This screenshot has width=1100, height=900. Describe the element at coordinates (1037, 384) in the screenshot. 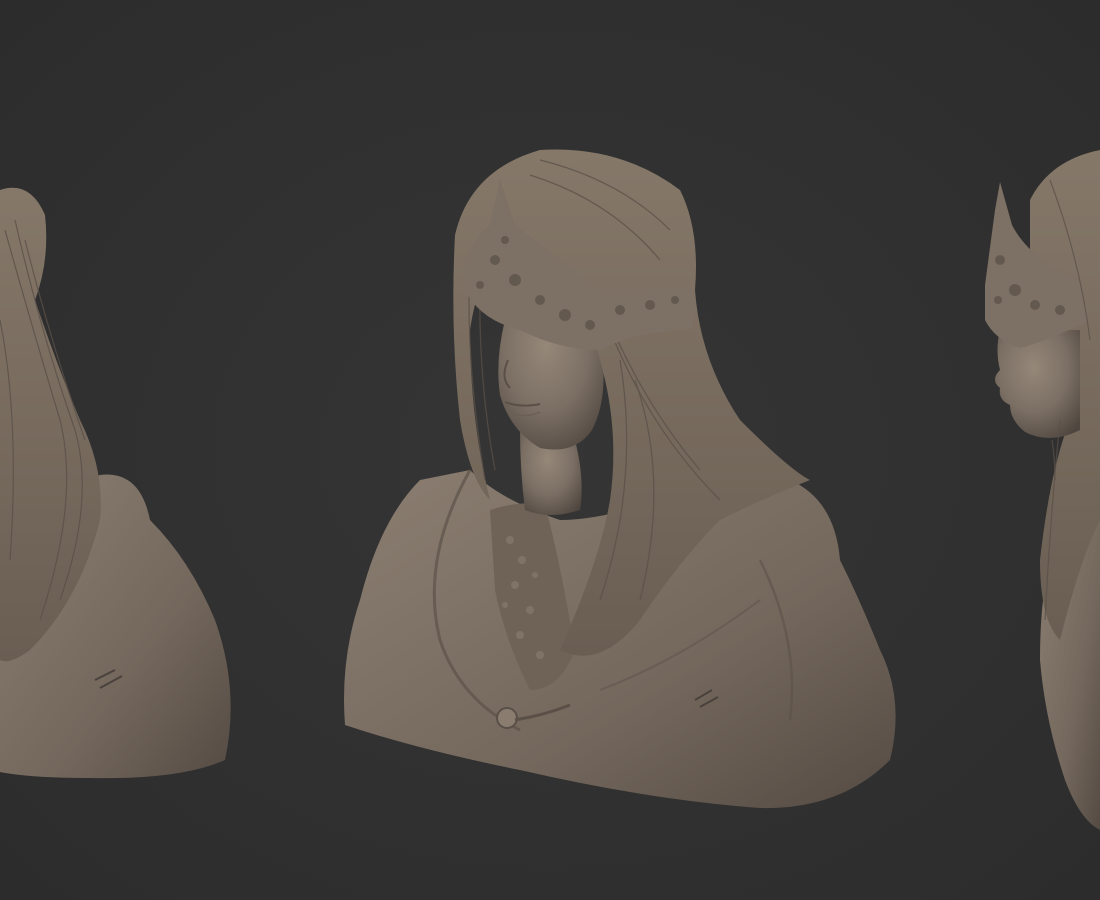

I see `right-face` at that location.